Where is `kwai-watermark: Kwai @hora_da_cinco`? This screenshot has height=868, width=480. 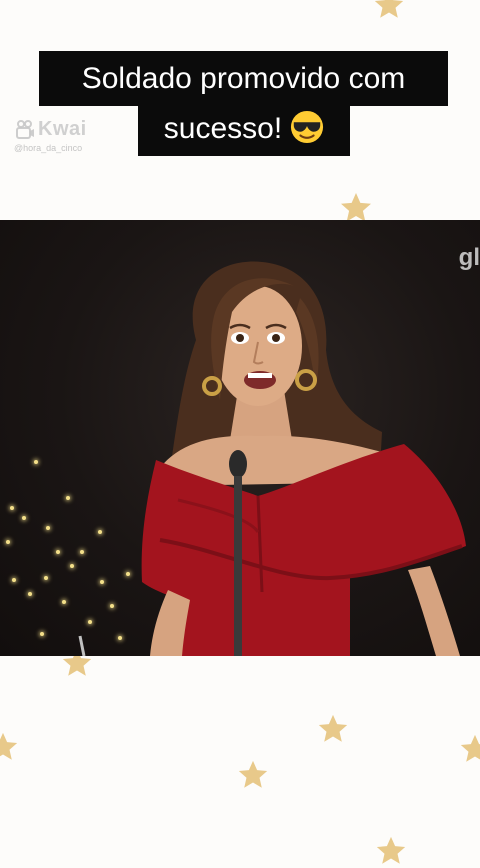 kwai-watermark: Kwai @hora_da_cinco is located at coordinates (50, 135).